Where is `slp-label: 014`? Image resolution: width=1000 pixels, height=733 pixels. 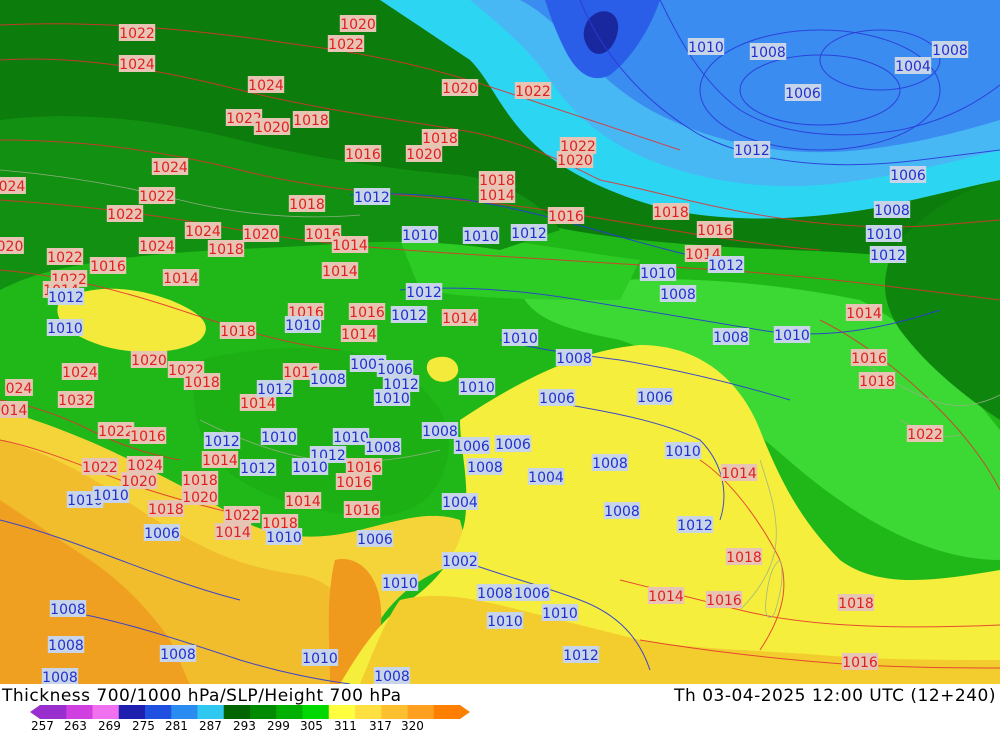 slp-label: 014 is located at coordinates (14, 411).